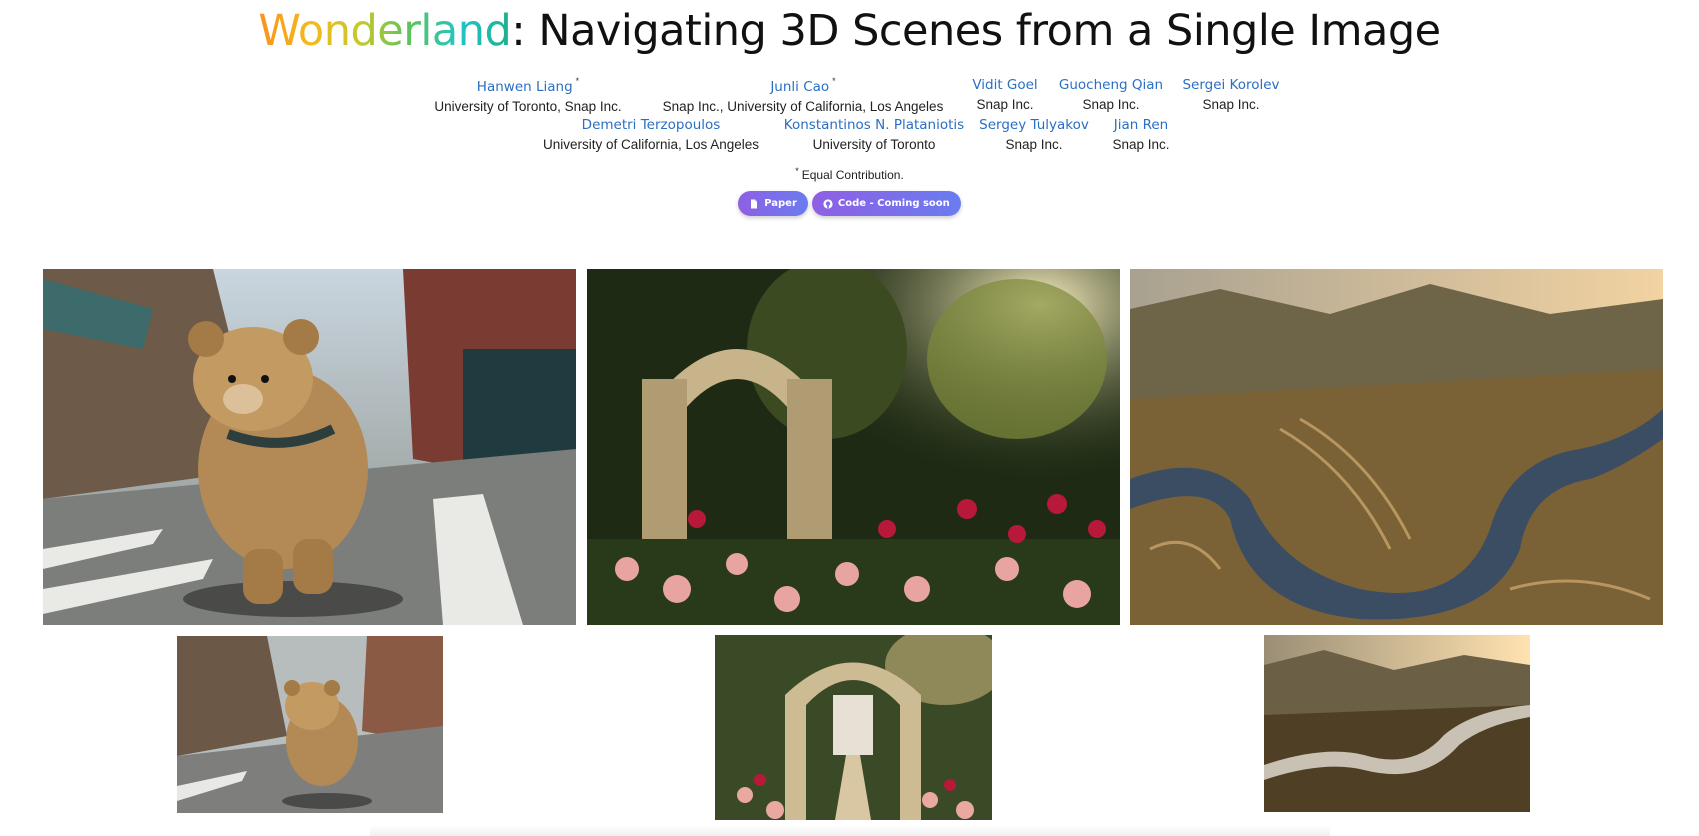 The width and height of the screenshot is (1699, 836). I want to click on author-link: Sergey Tulyakov, so click(1034, 125).